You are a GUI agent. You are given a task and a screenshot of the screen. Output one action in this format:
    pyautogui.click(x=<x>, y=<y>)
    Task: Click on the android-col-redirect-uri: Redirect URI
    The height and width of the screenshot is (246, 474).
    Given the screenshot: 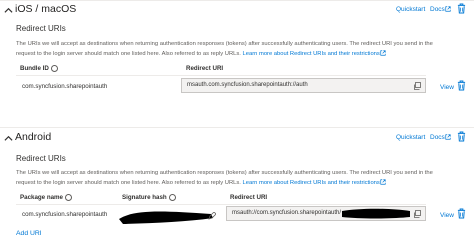 What is the action you would take?
    pyautogui.click(x=249, y=197)
    